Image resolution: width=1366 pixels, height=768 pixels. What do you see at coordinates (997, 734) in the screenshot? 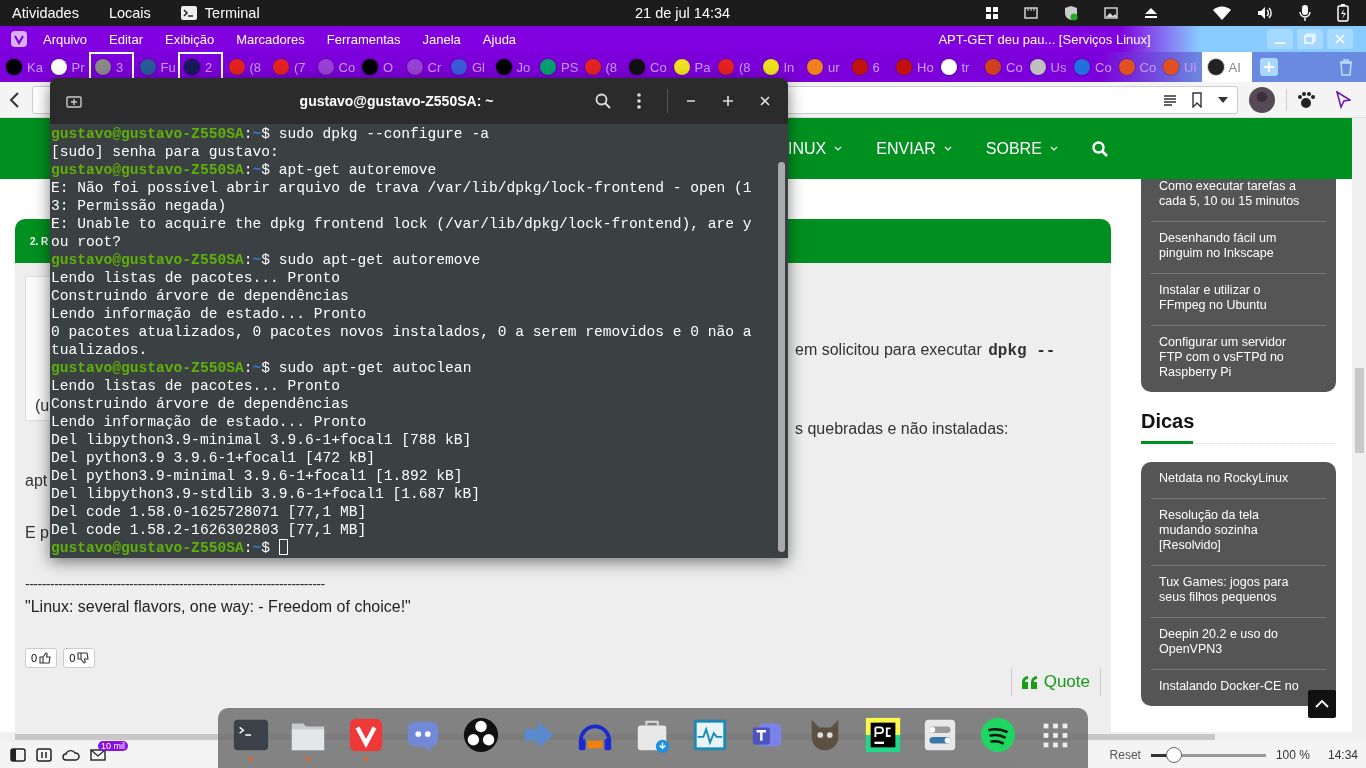
I see `music-icon` at bounding box center [997, 734].